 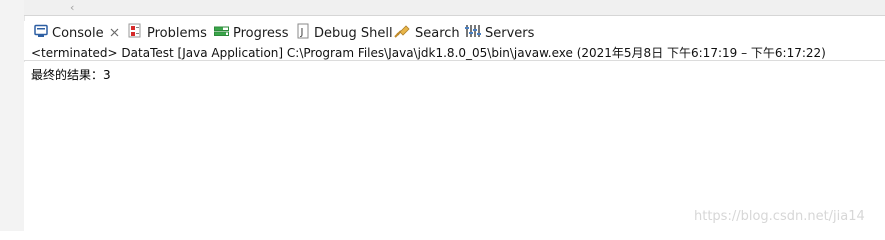 I want to click on console-output-line: 最终的结果：3, so click(x=71, y=75).